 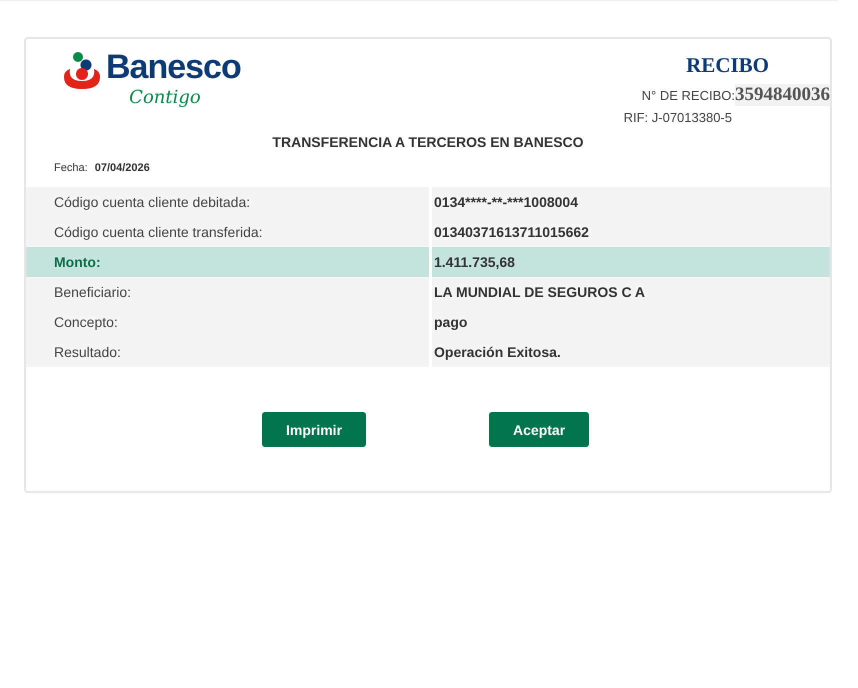 What do you see at coordinates (539, 429) in the screenshot?
I see `action-button: Aceptar` at bounding box center [539, 429].